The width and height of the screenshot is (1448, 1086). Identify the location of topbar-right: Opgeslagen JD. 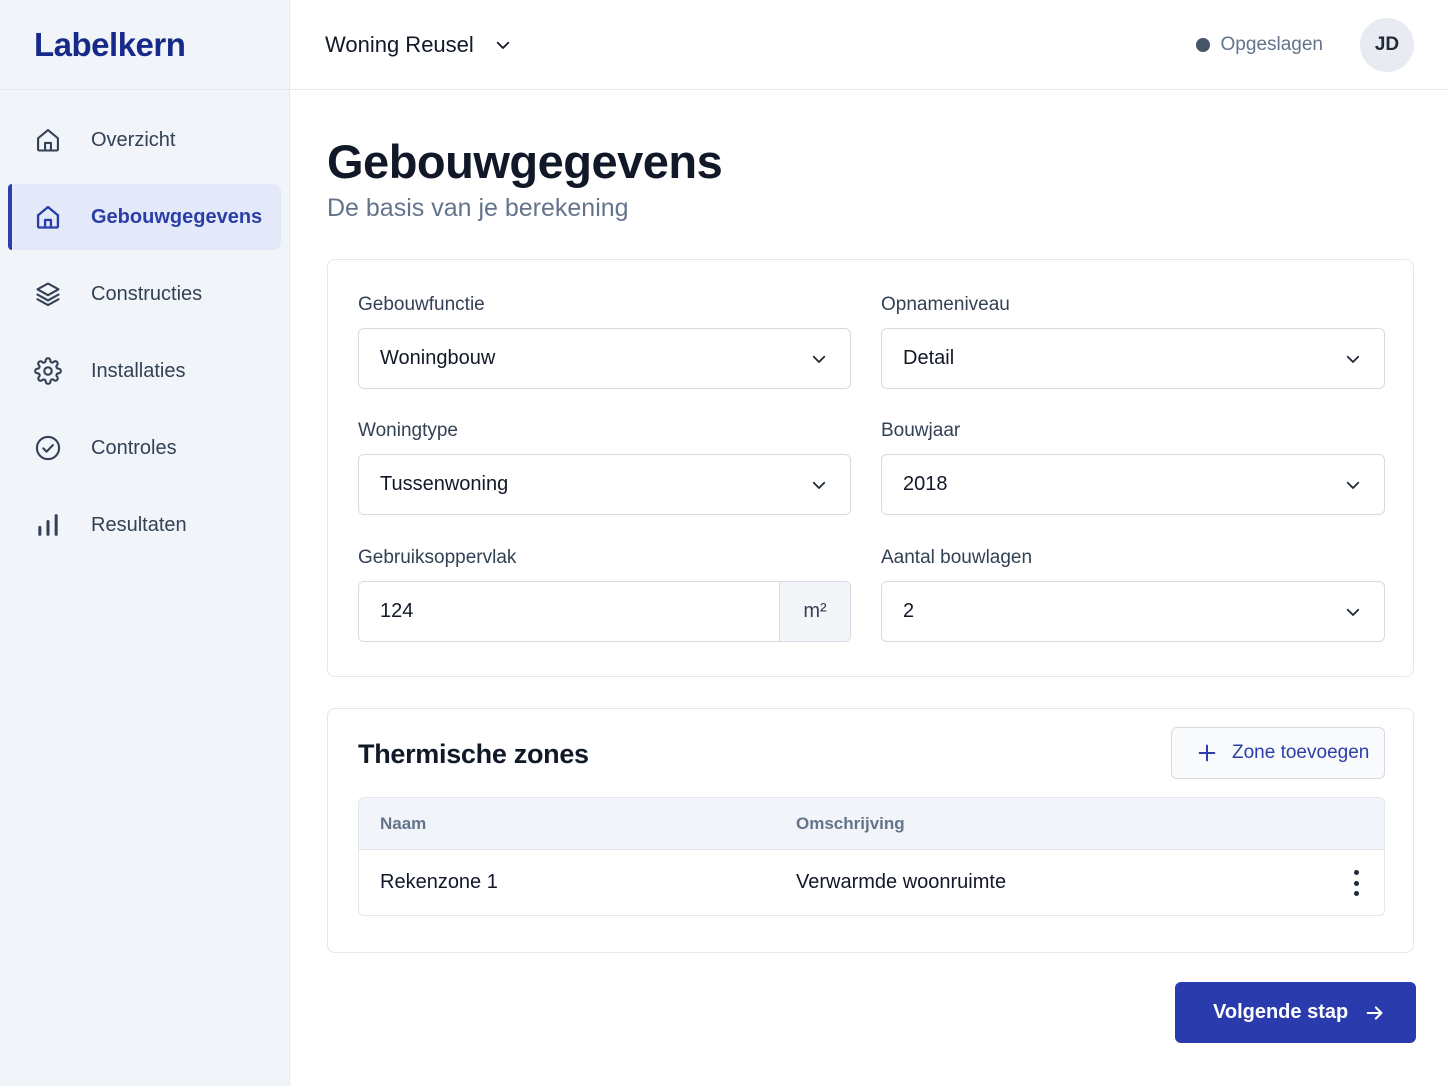
(1304, 44).